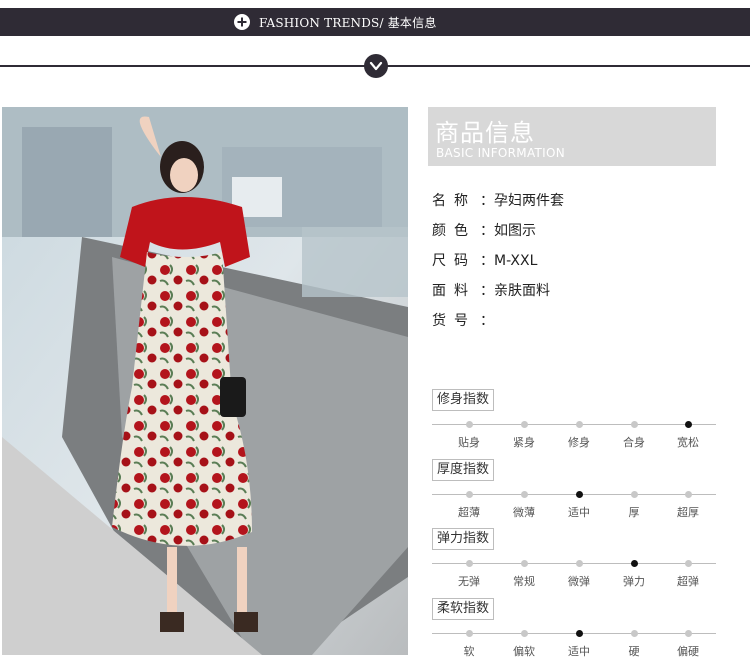  I want to click on attr-row-color: 颜色 ：如图示, so click(484, 230).